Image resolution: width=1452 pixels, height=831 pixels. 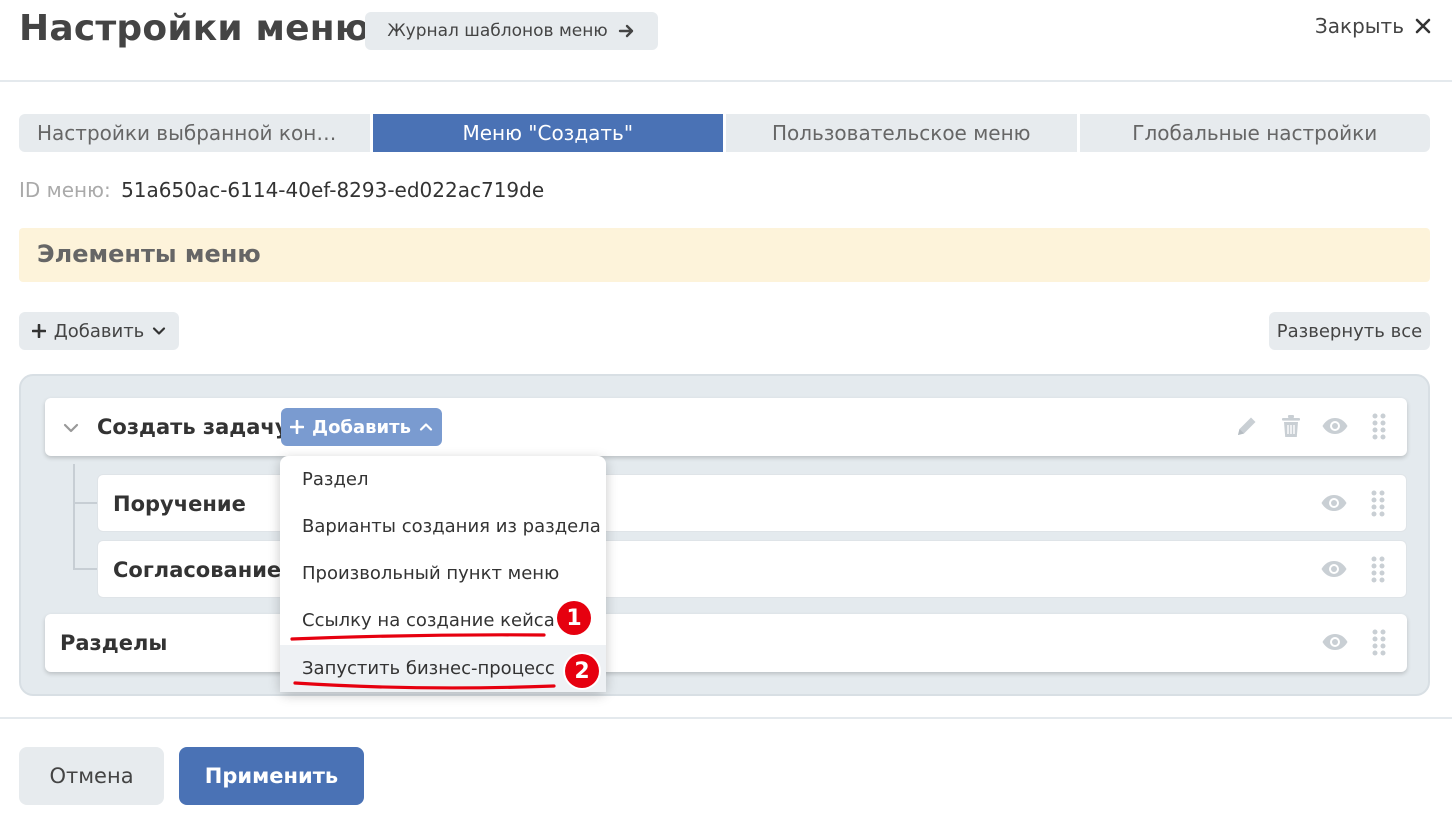 What do you see at coordinates (901, 133) in the screenshot?
I see `tab-user-menu: Пользовательское меню` at bounding box center [901, 133].